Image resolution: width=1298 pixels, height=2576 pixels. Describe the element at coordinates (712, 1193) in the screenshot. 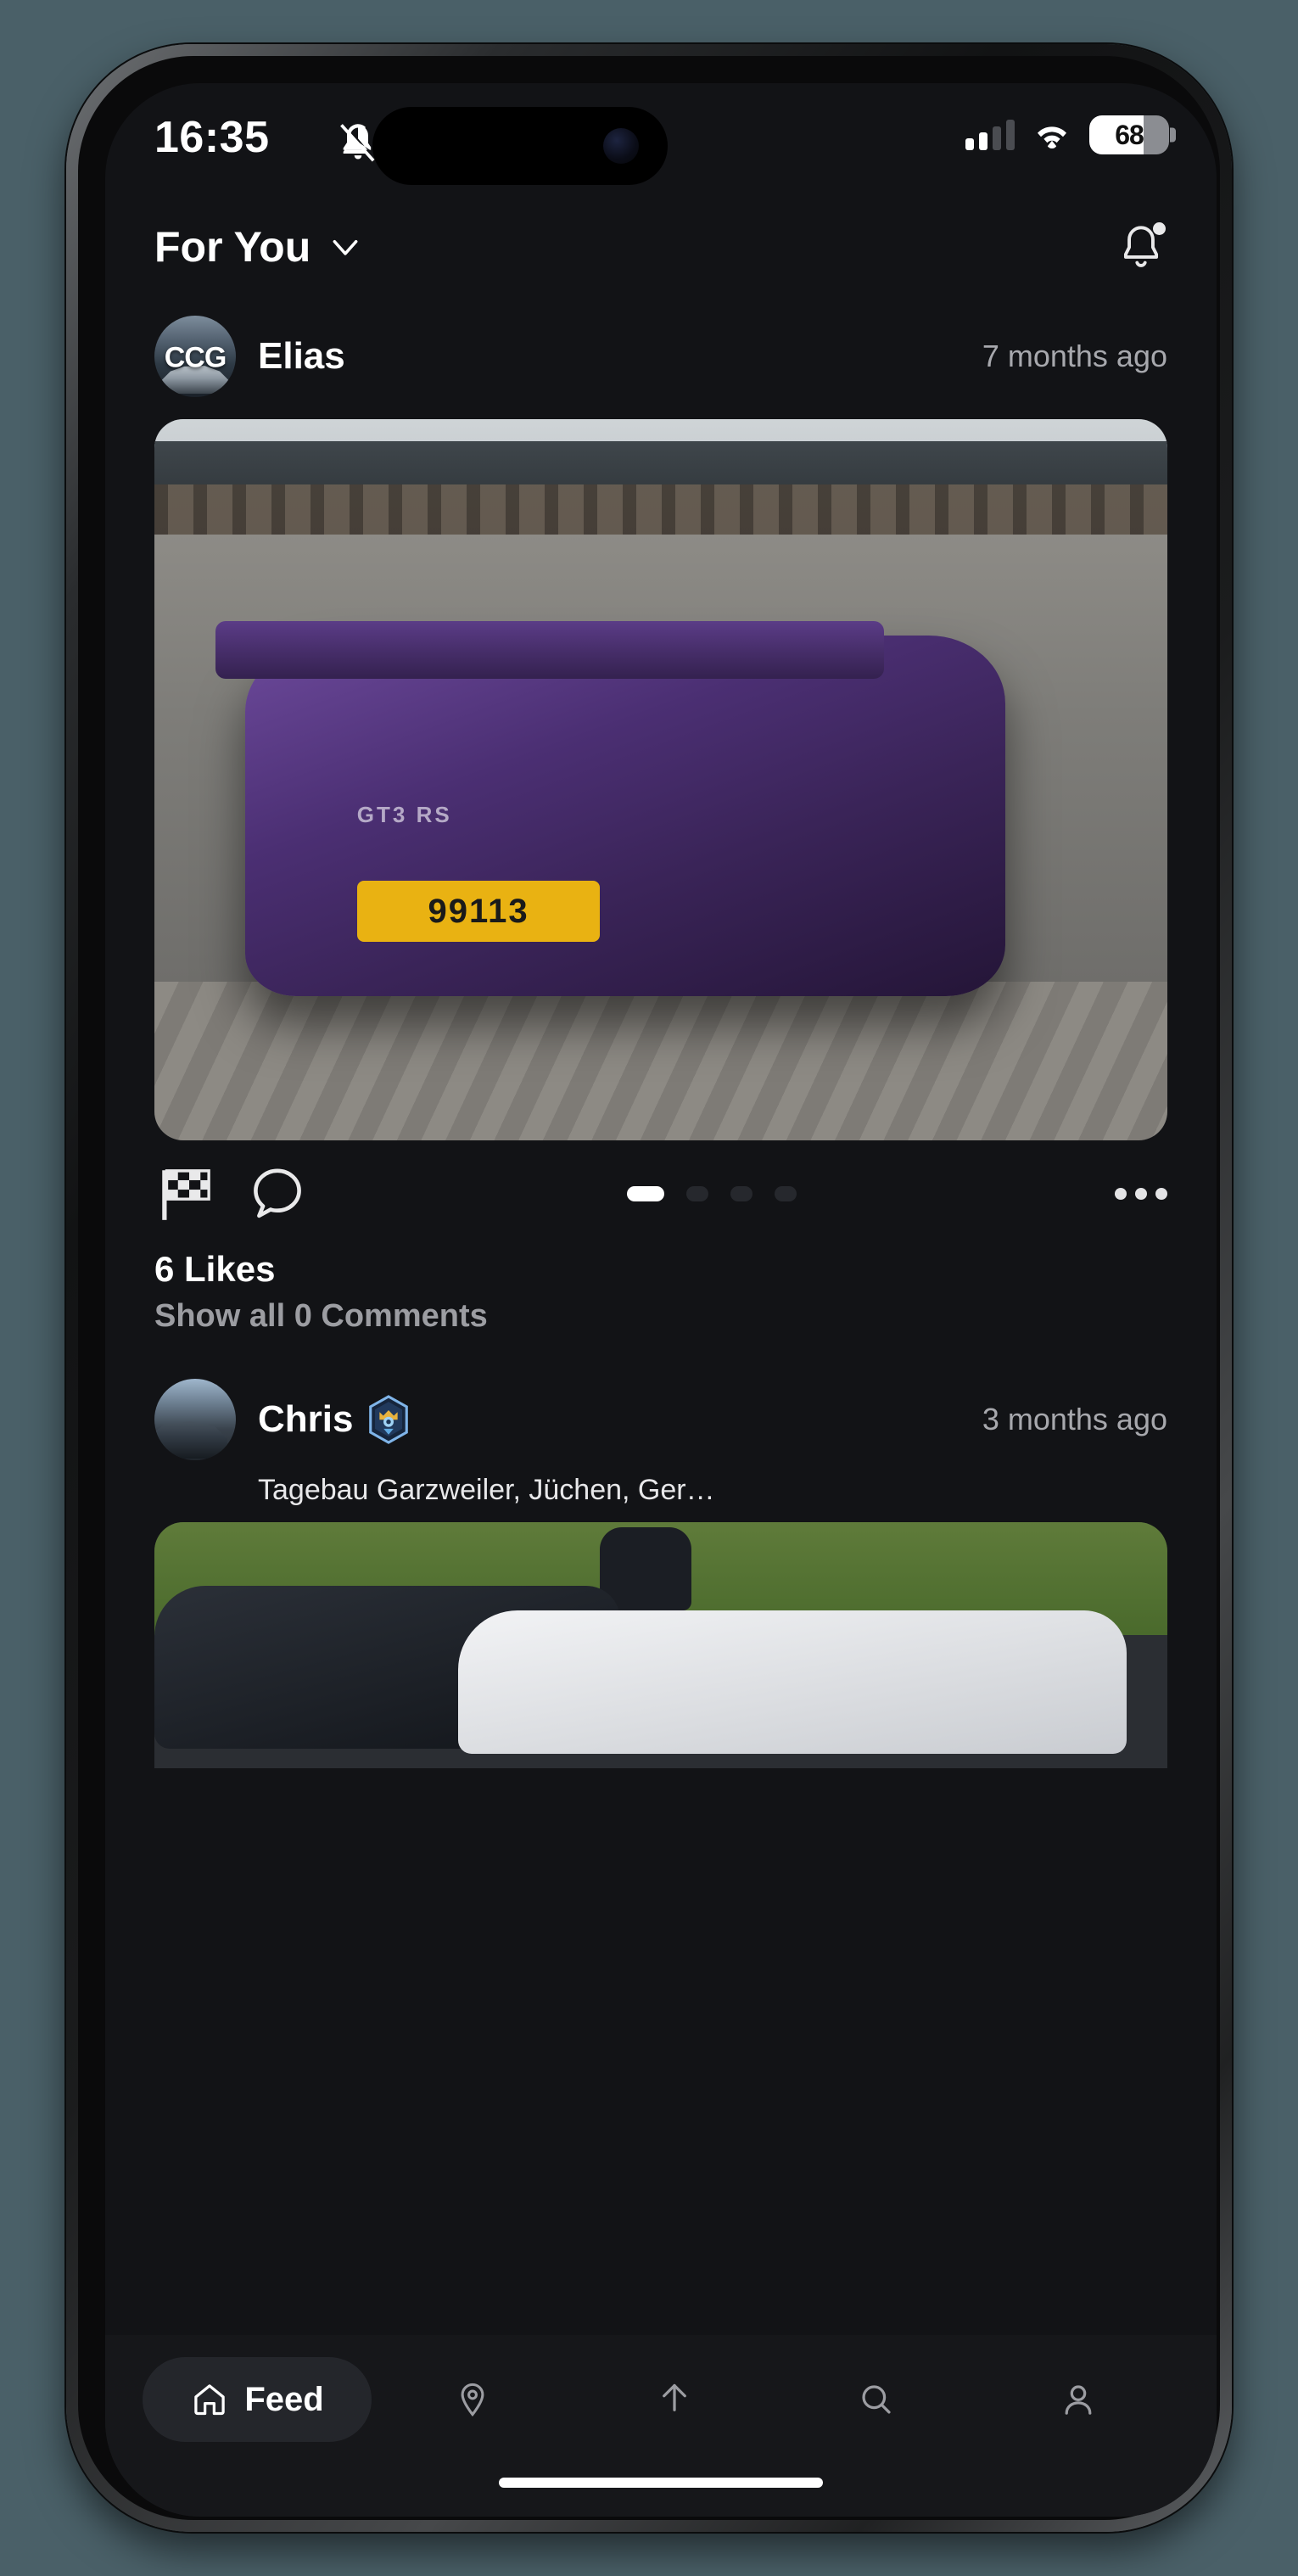

I see `media-pagination` at that location.